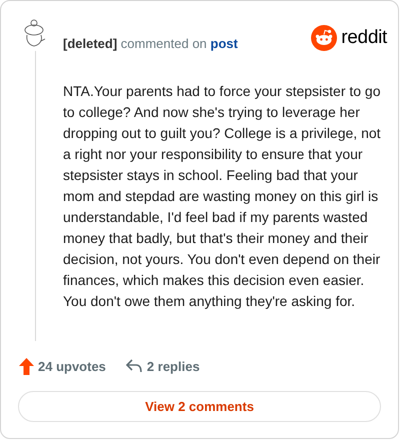 This screenshot has height=440, width=400. What do you see at coordinates (134, 366) in the screenshot?
I see `reply-icon` at bounding box center [134, 366].